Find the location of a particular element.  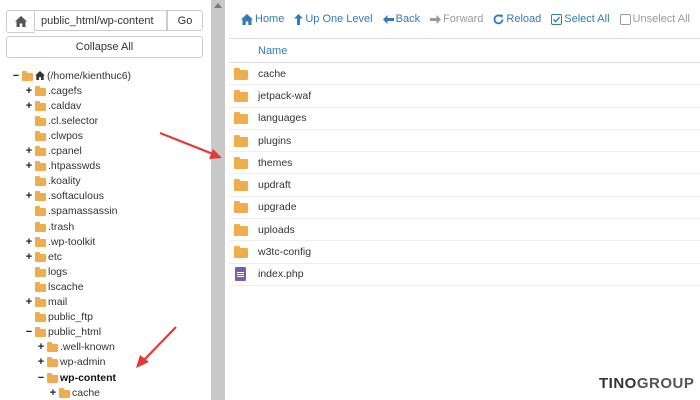

brand-watermark: TINOGROUP is located at coordinates (647, 383).